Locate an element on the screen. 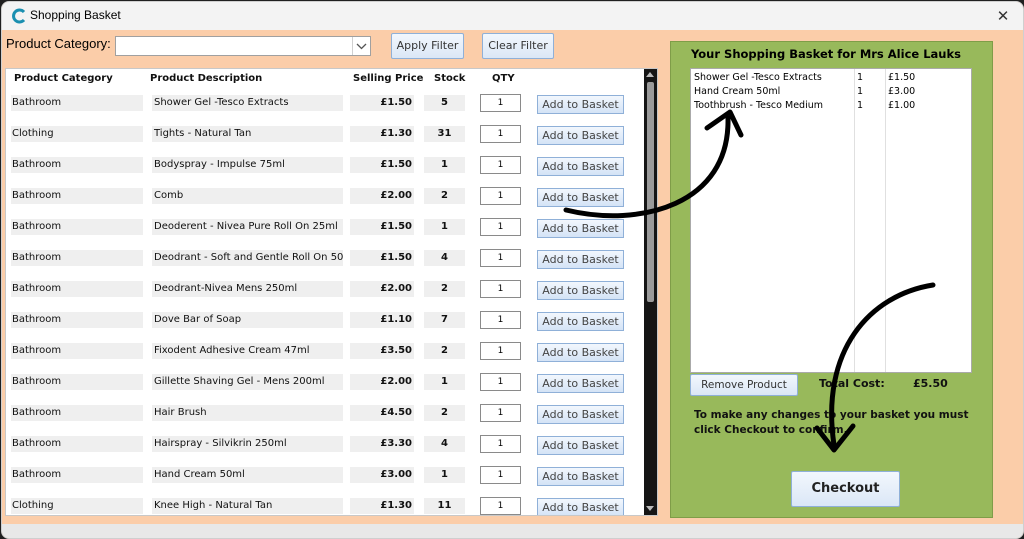 The width and height of the screenshot is (1024, 539). header-stock: Stock is located at coordinates (450, 78).